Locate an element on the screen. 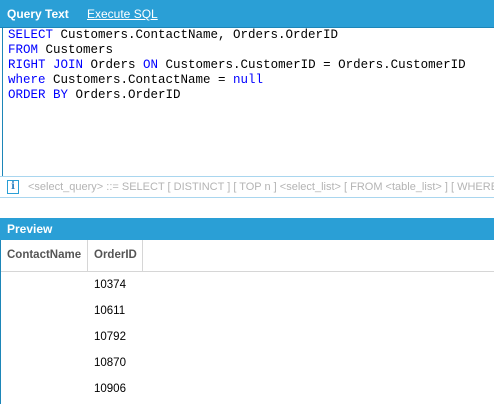  cell-orderid: 10611 is located at coordinates (110, 311).